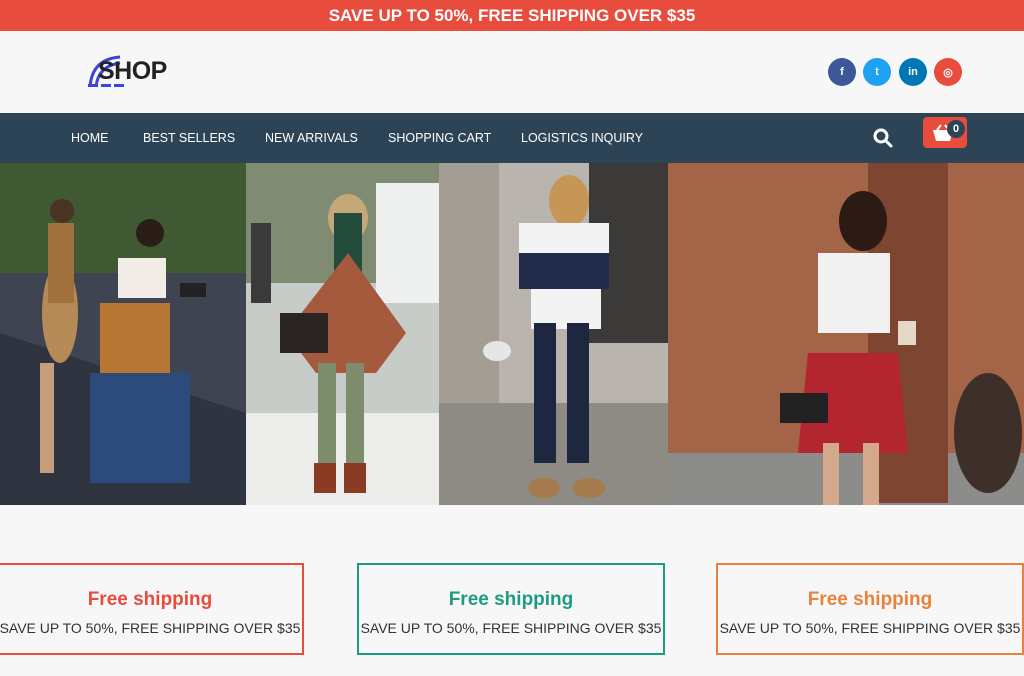 This screenshot has height=676, width=1024. I want to click on facebook-link: f, so click(842, 72).